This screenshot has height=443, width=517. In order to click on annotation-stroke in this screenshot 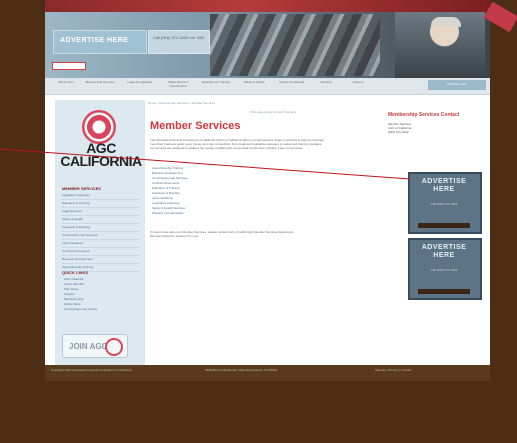, I will do `click(205, 164)`.